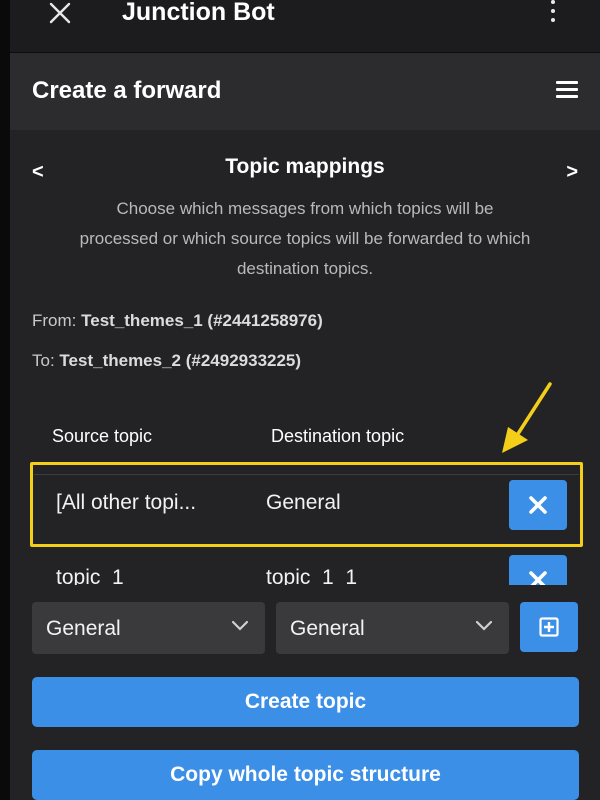  What do you see at coordinates (305, 26) in the screenshot?
I see `top-bar: Junction Bot` at bounding box center [305, 26].